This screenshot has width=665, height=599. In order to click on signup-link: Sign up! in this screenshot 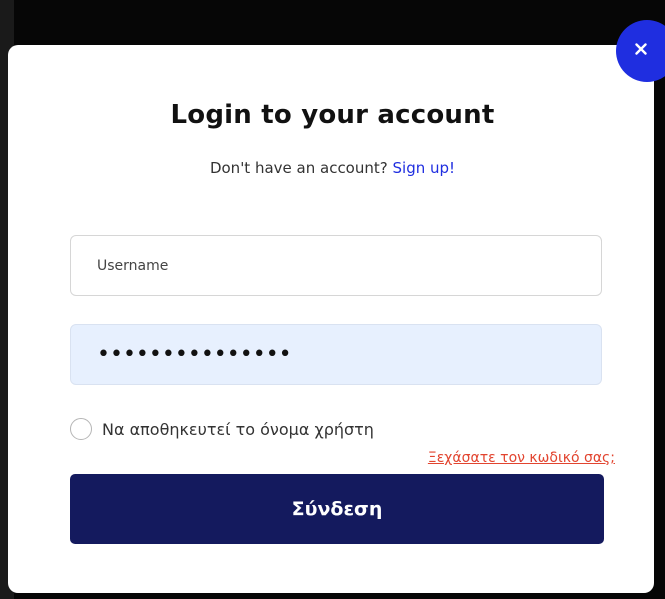, I will do `click(424, 168)`.